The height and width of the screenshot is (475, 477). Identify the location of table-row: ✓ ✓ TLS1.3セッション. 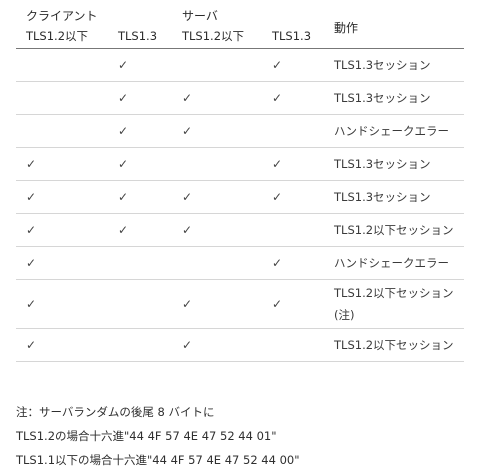
(240, 65).